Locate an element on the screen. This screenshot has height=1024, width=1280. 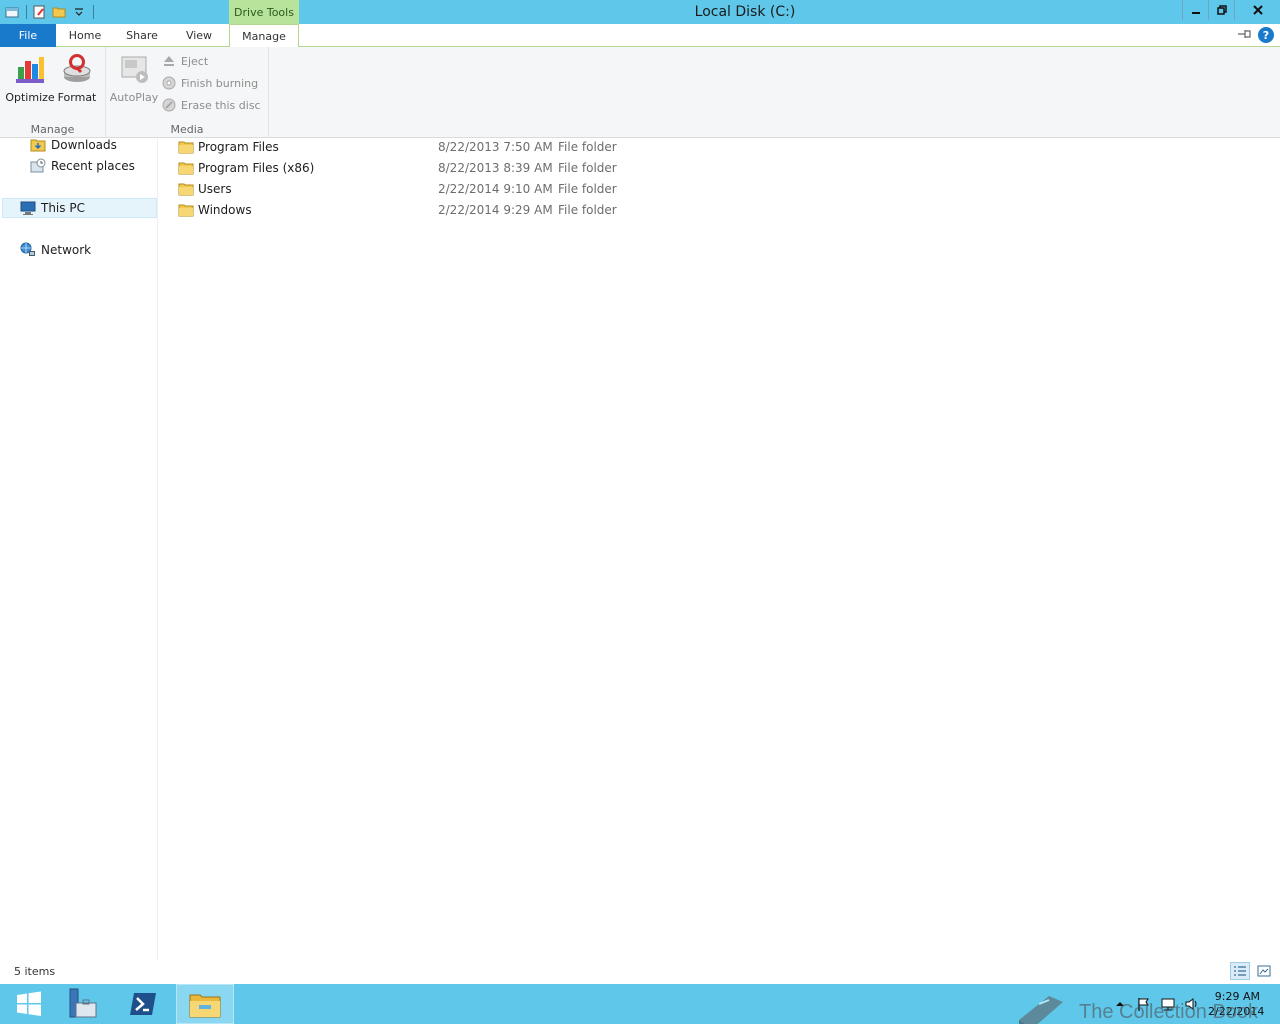
file-date-modified: 8/22/2013 8:39 AM is located at coordinates (495, 167).